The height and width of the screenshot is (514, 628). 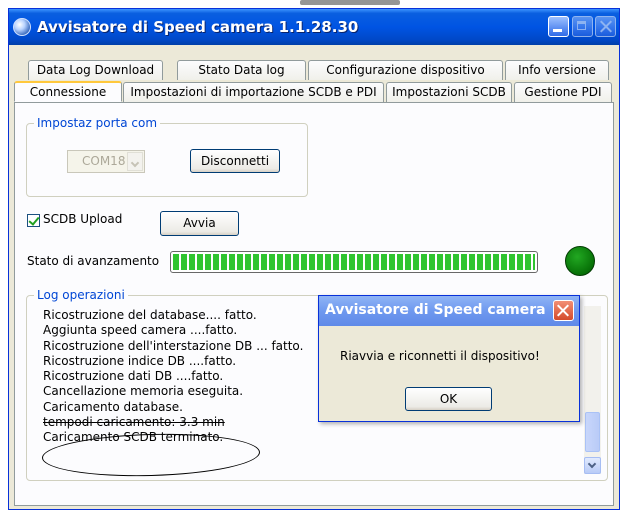 What do you see at coordinates (449, 92) in the screenshot?
I see `tab-impostazioni-scdb: Impostazioni SCDB` at bounding box center [449, 92].